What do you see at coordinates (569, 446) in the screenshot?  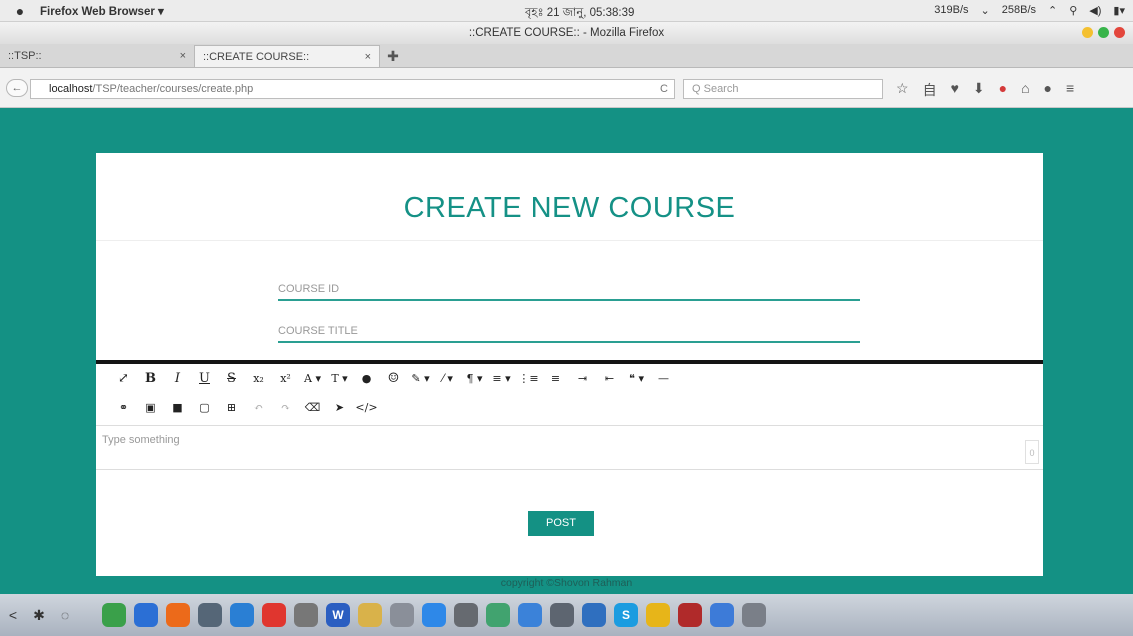 I see `editor-textarea: Type something 0` at bounding box center [569, 446].